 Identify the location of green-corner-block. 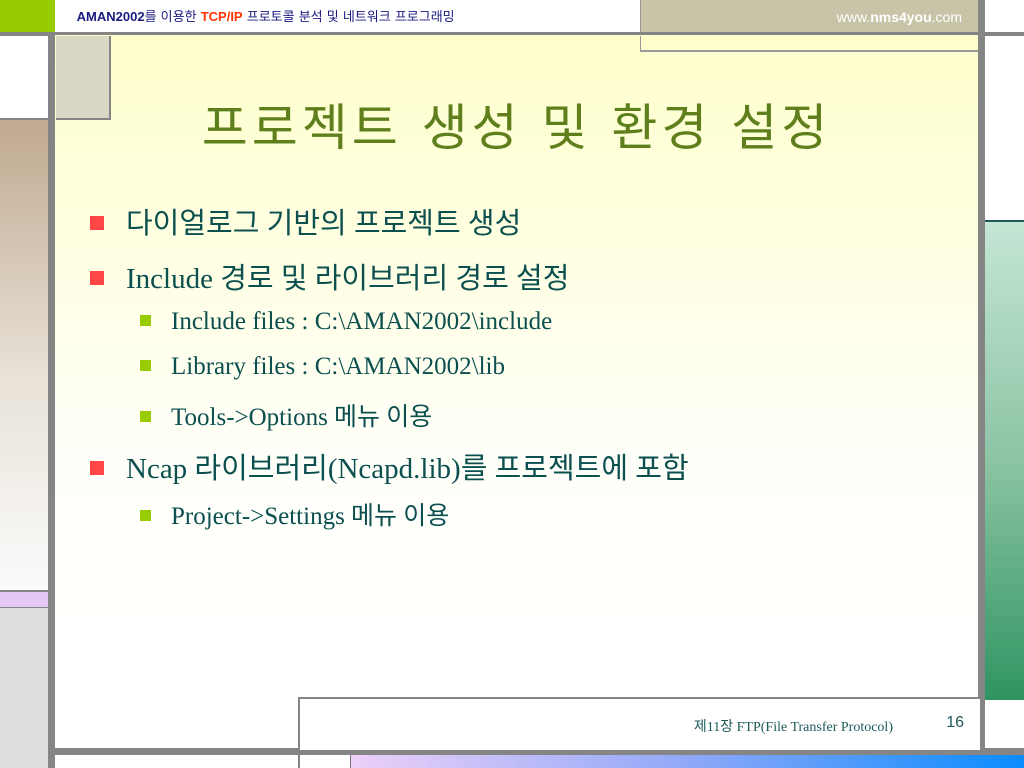
(27, 16).